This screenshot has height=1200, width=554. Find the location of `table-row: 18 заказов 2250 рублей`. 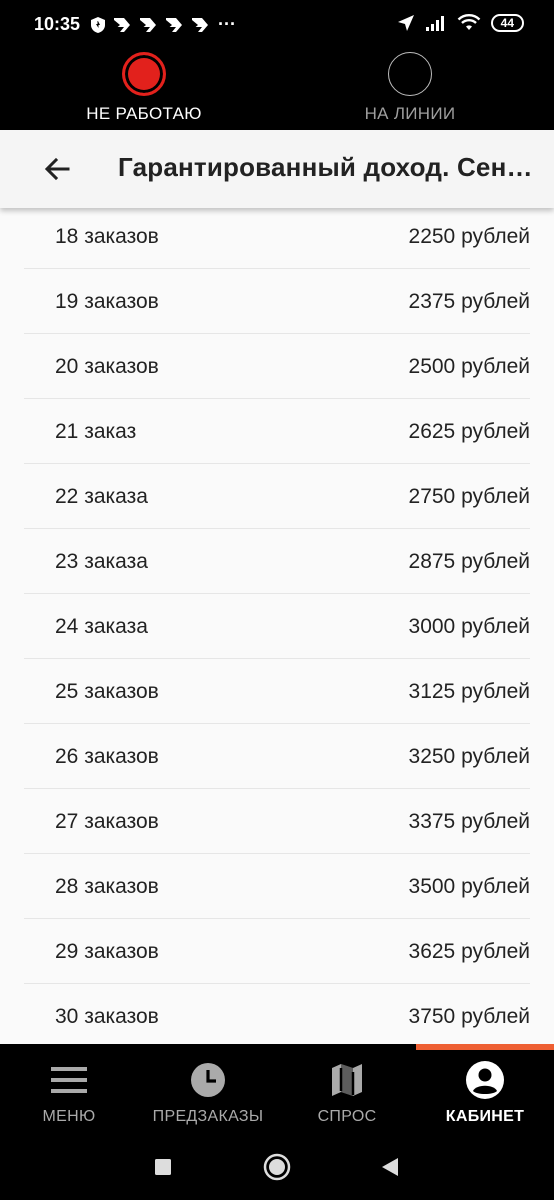

table-row: 18 заказов 2250 рублей is located at coordinates (277, 238).